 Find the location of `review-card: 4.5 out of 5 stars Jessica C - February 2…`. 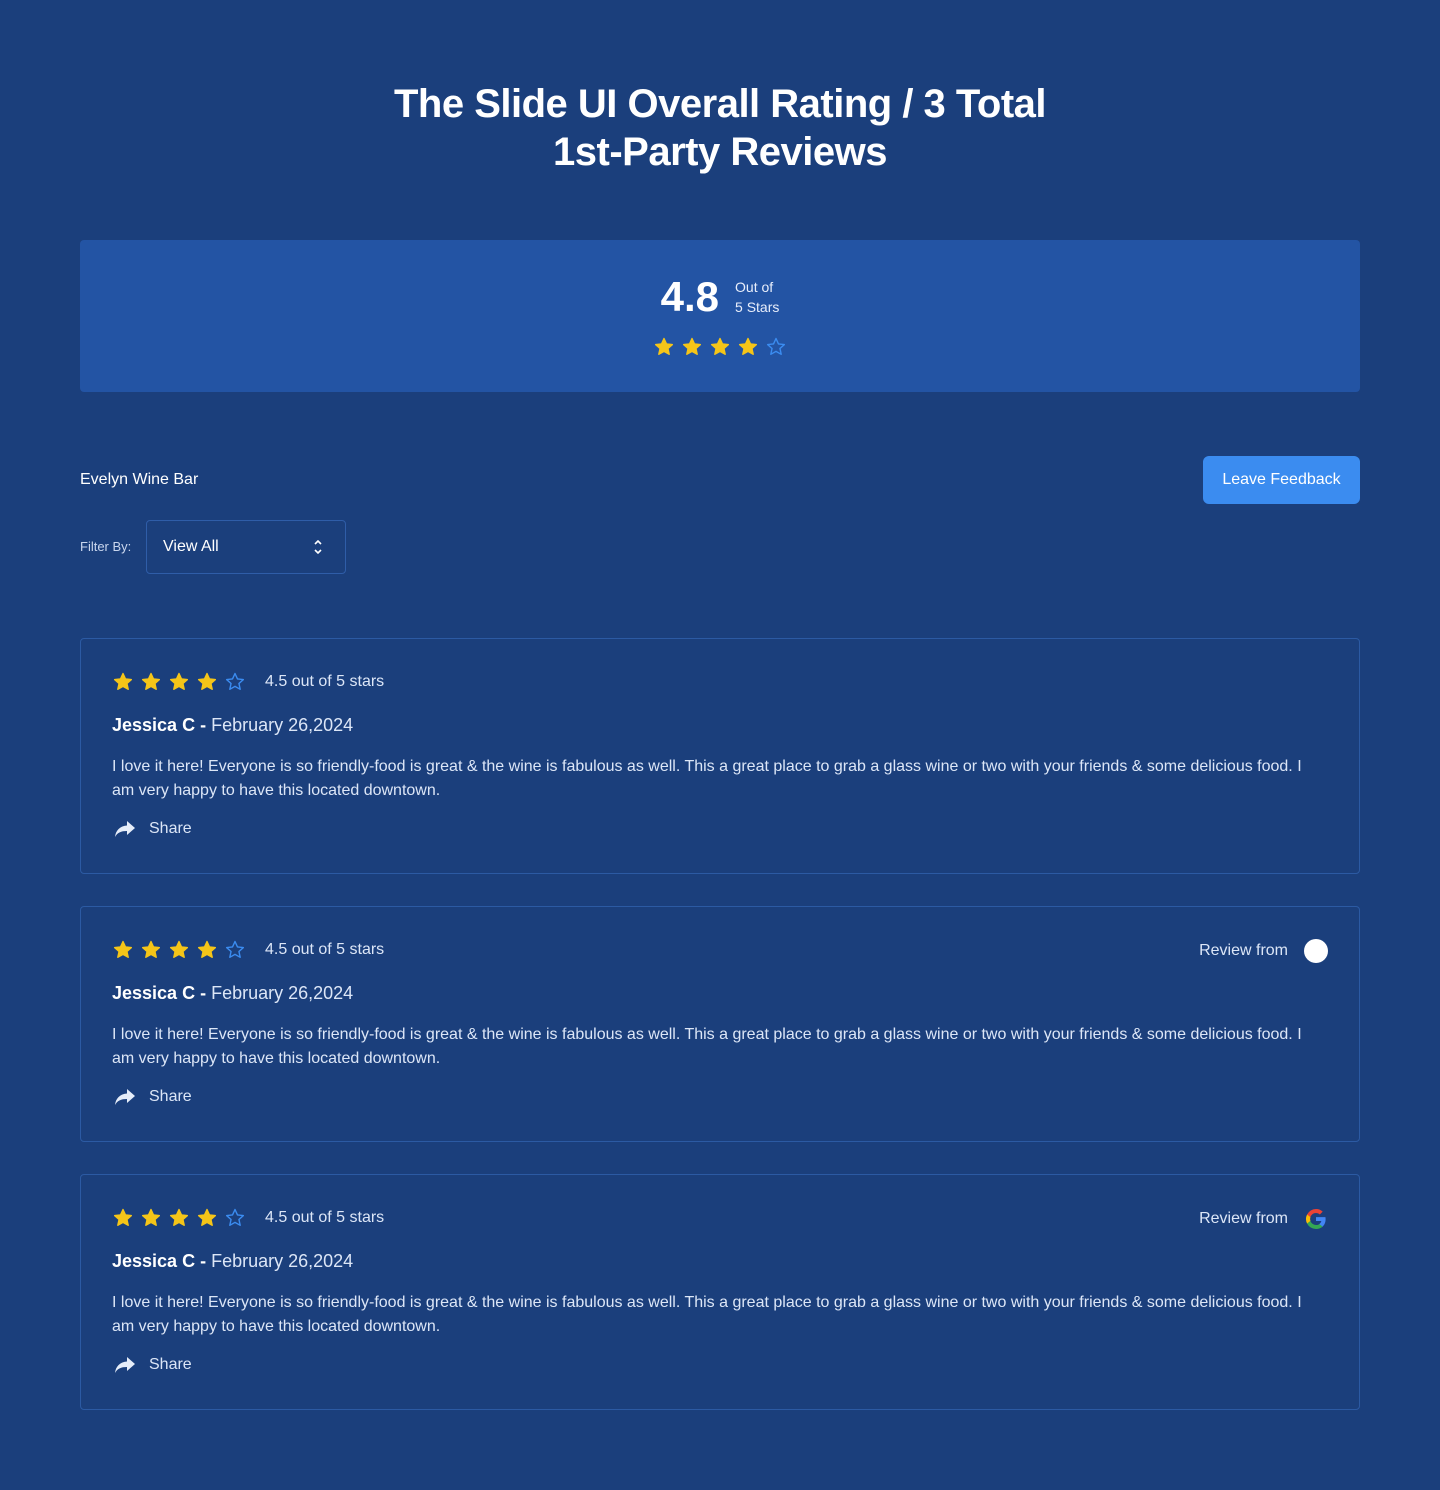

review-card: 4.5 out of 5 stars Jessica C - February 2… is located at coordinates (720, 756).